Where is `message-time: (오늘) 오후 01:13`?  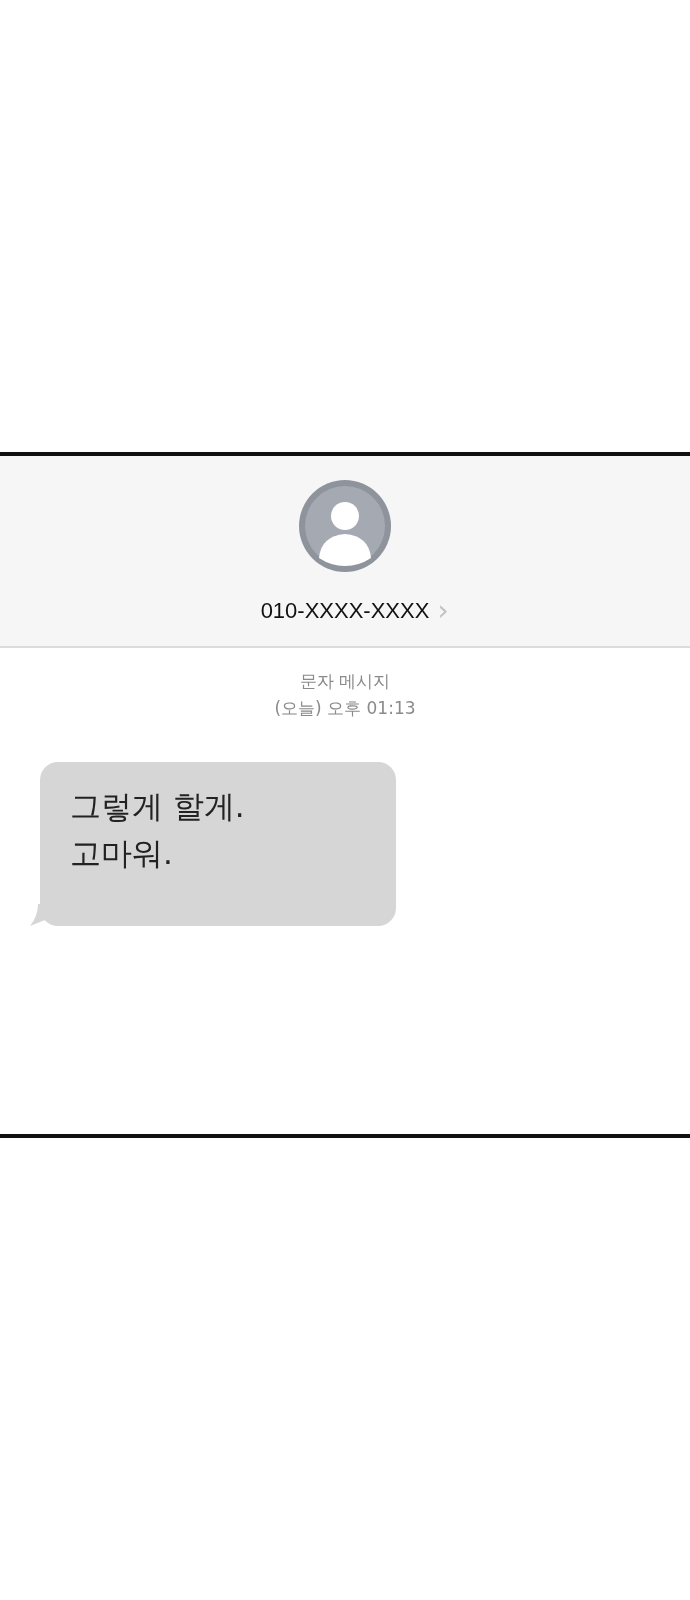 message-time: (오늘) 오후 01:13 is located at coordinates (345, 708).